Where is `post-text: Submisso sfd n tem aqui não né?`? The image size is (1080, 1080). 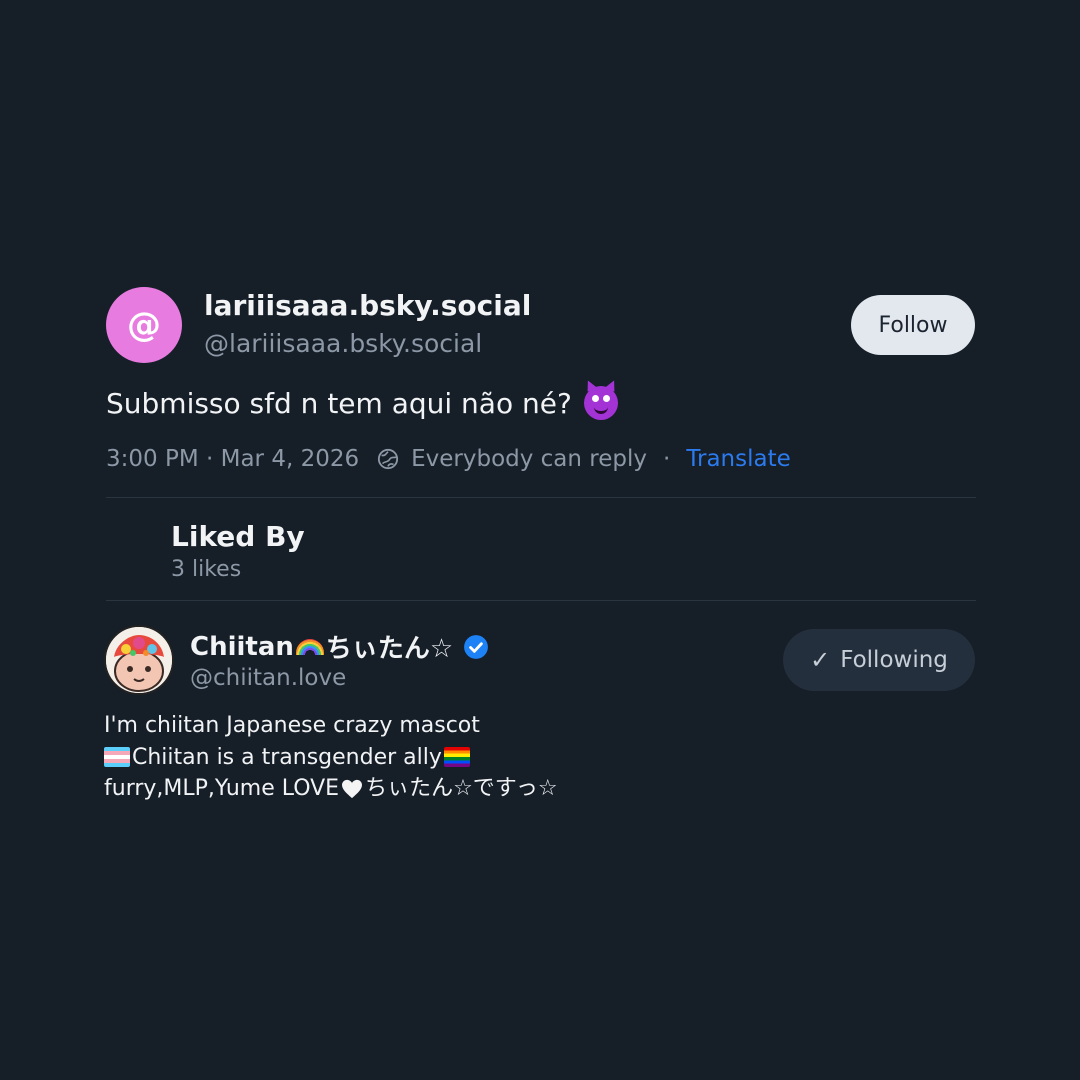 post-text: Submisso sfd n tem aqui não né? is located at coordinates (362, 399).